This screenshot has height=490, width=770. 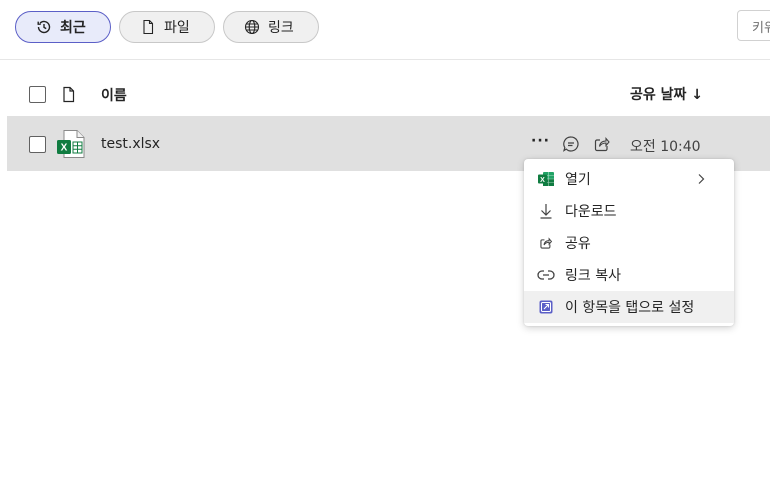 I want to click on select-all-checkbox, so click(x=37, y=94).